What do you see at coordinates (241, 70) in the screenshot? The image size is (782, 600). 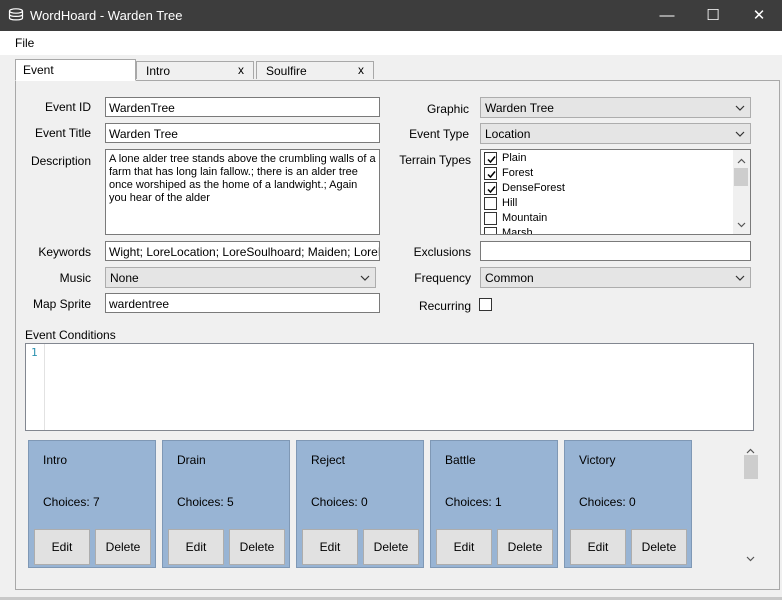 I see `tab-intro-close-button: x` at bounding box center [241, 70].